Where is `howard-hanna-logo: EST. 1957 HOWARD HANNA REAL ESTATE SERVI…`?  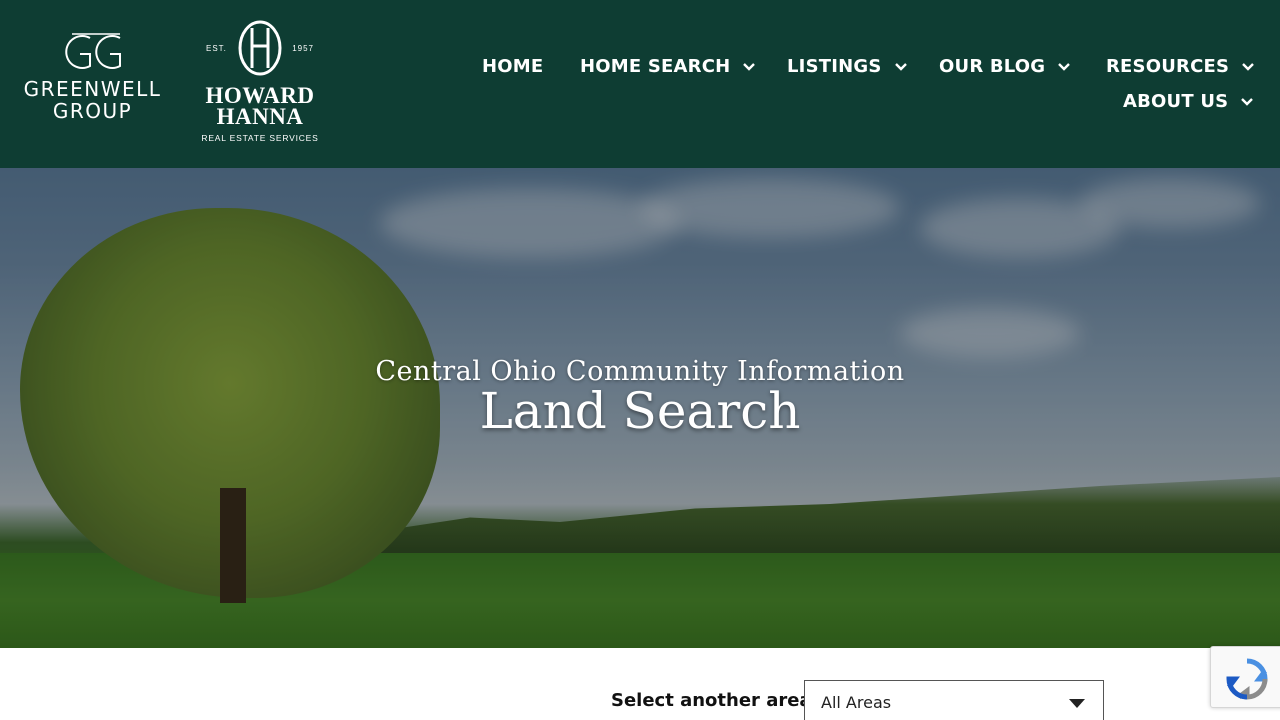
howard-hanna-logo: EST. 1957 HOWARD HANNA REAL ESTATE SERVI… is located at coordinates (260, 82).